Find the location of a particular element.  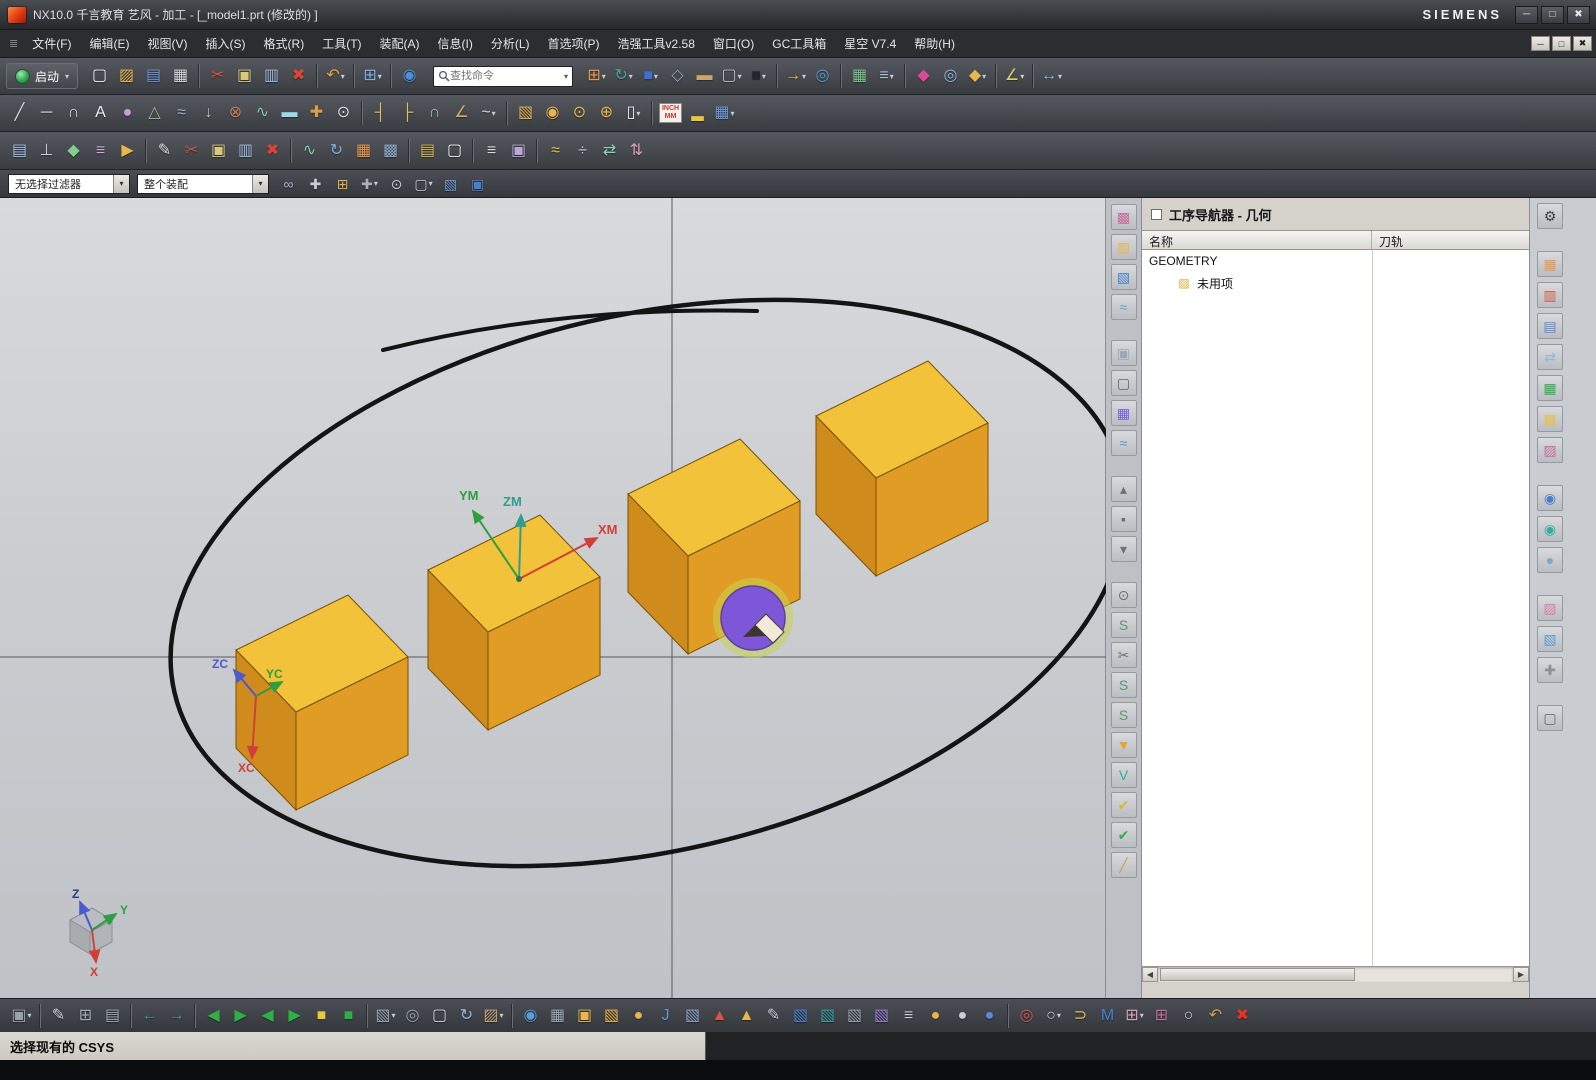

grid-button: ⊞ is located at coordinates (85, 1015).